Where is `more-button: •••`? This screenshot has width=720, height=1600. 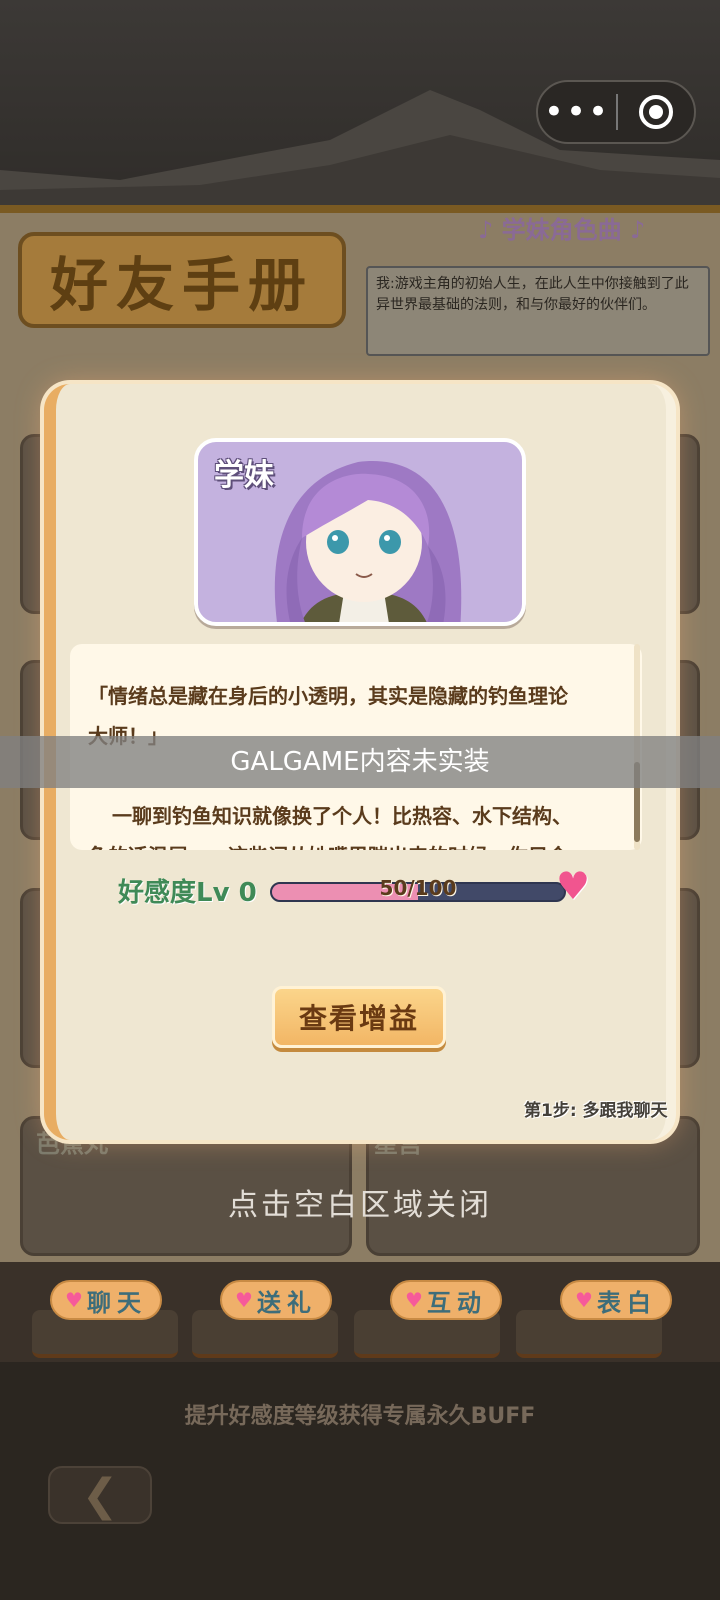
more-button: ••• is located at coordinates (577, 112).